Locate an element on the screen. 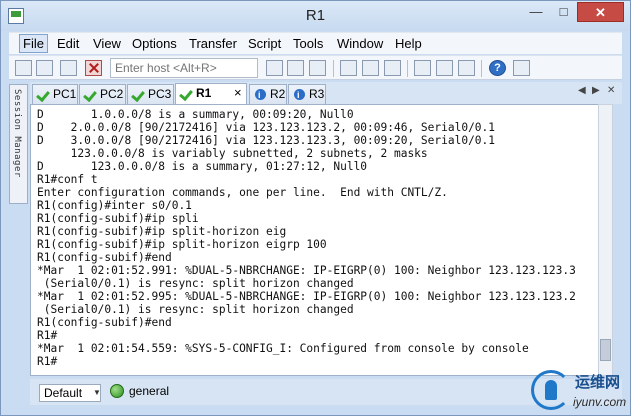  session-options-icon is located at coordinates (422, 68).